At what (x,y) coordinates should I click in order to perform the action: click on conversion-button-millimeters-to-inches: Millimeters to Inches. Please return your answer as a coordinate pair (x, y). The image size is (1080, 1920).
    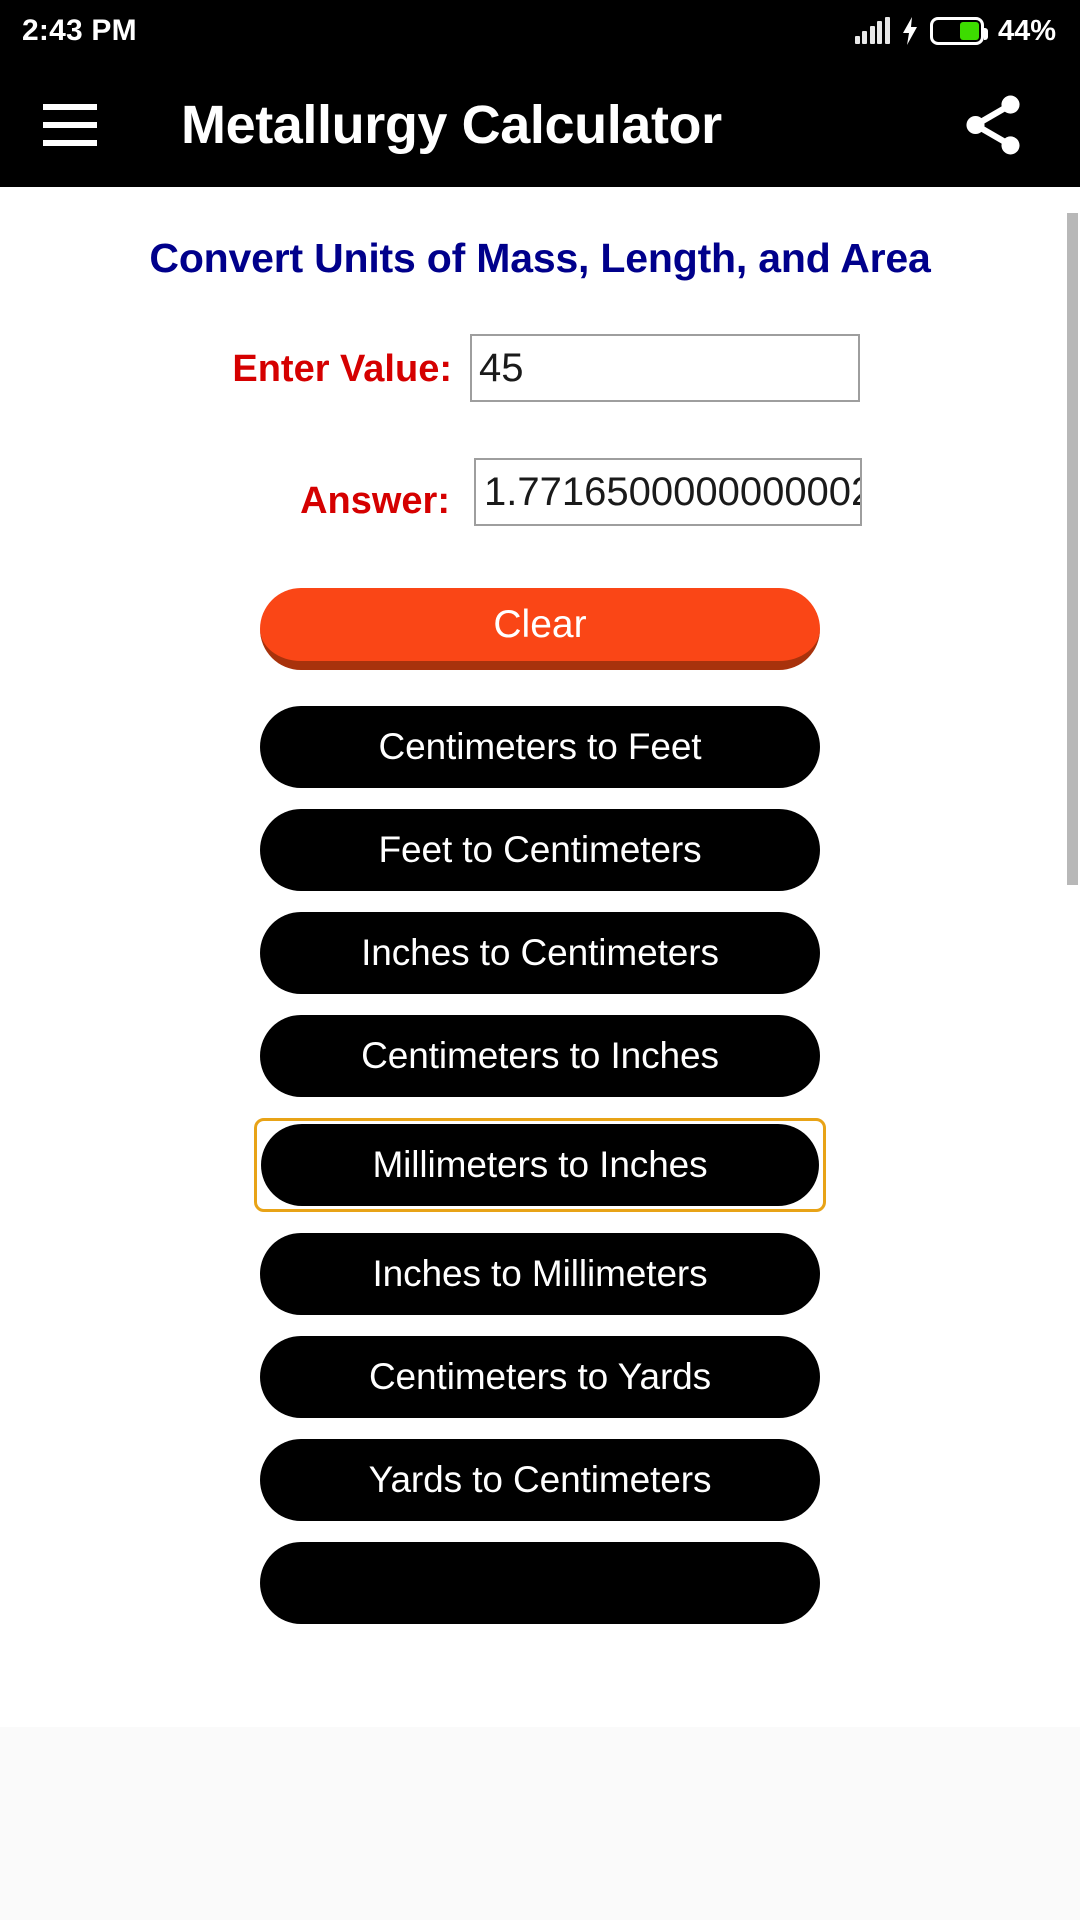
    Looking at the image, I should click on (540, 1165).